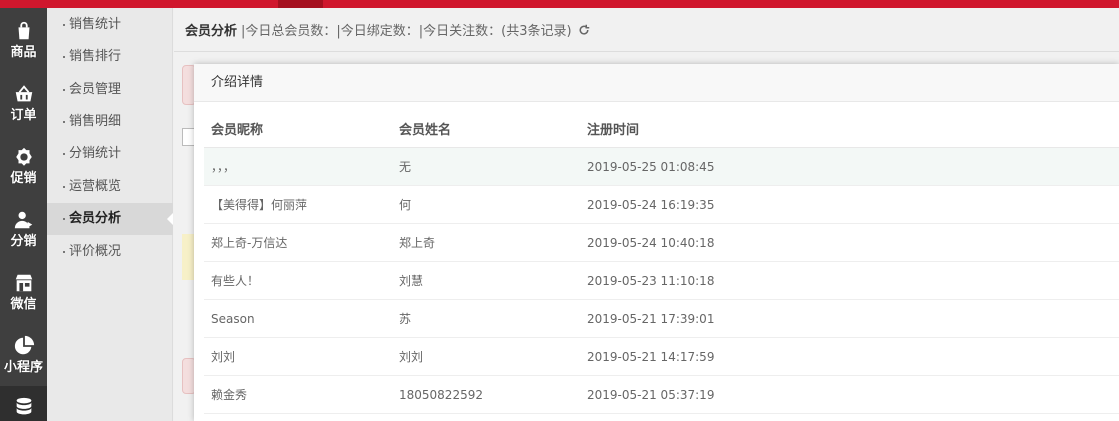 The height and width of the screenshot is (421, 1119). I want to click on nav-distribution: 分销, so click(23, 228).